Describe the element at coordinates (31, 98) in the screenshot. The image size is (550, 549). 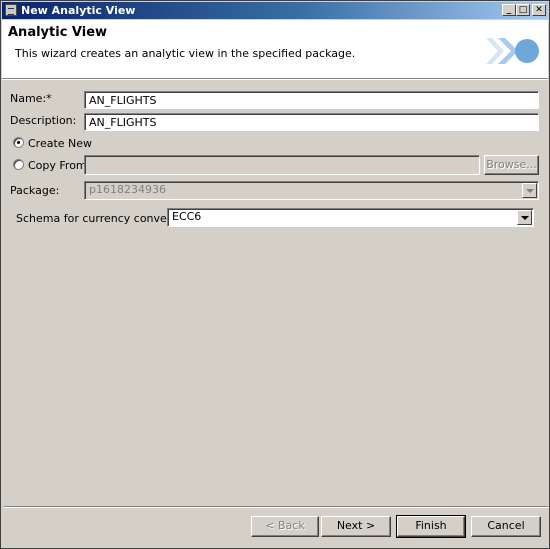
I see `name-label: Name:*` at that location.